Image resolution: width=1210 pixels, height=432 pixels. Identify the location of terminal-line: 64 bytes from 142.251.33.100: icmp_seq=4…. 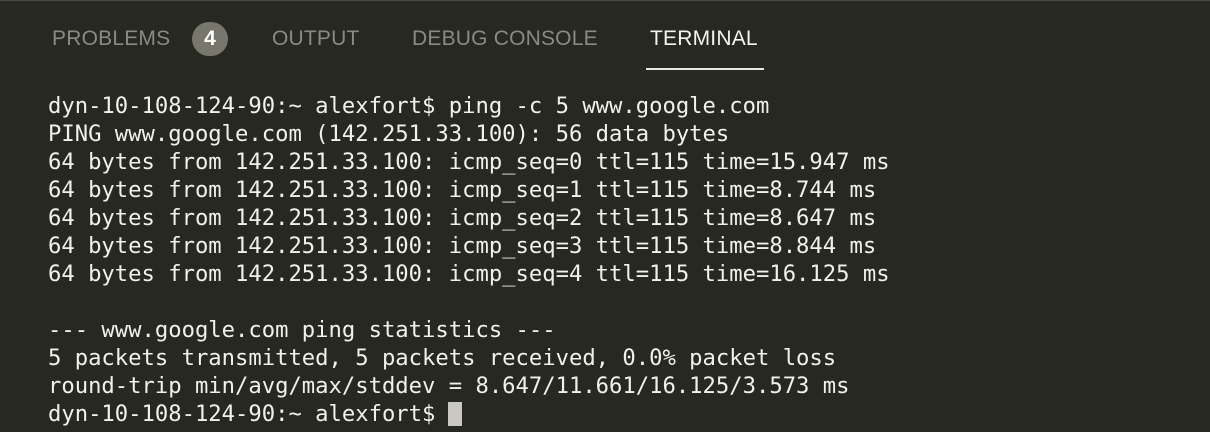
(469, 274).